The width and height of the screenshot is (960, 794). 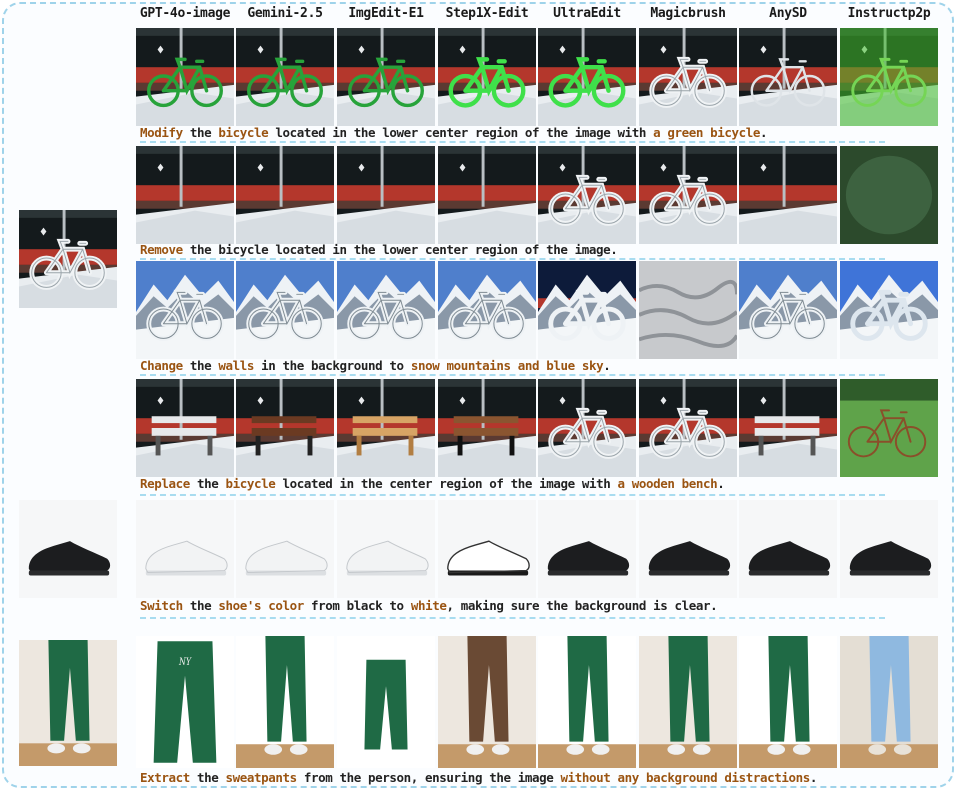 What do you see at coordinates (236, 365) in the screenshot?
I see `instruction-keyword: walls` at bounding box center [236, 365].